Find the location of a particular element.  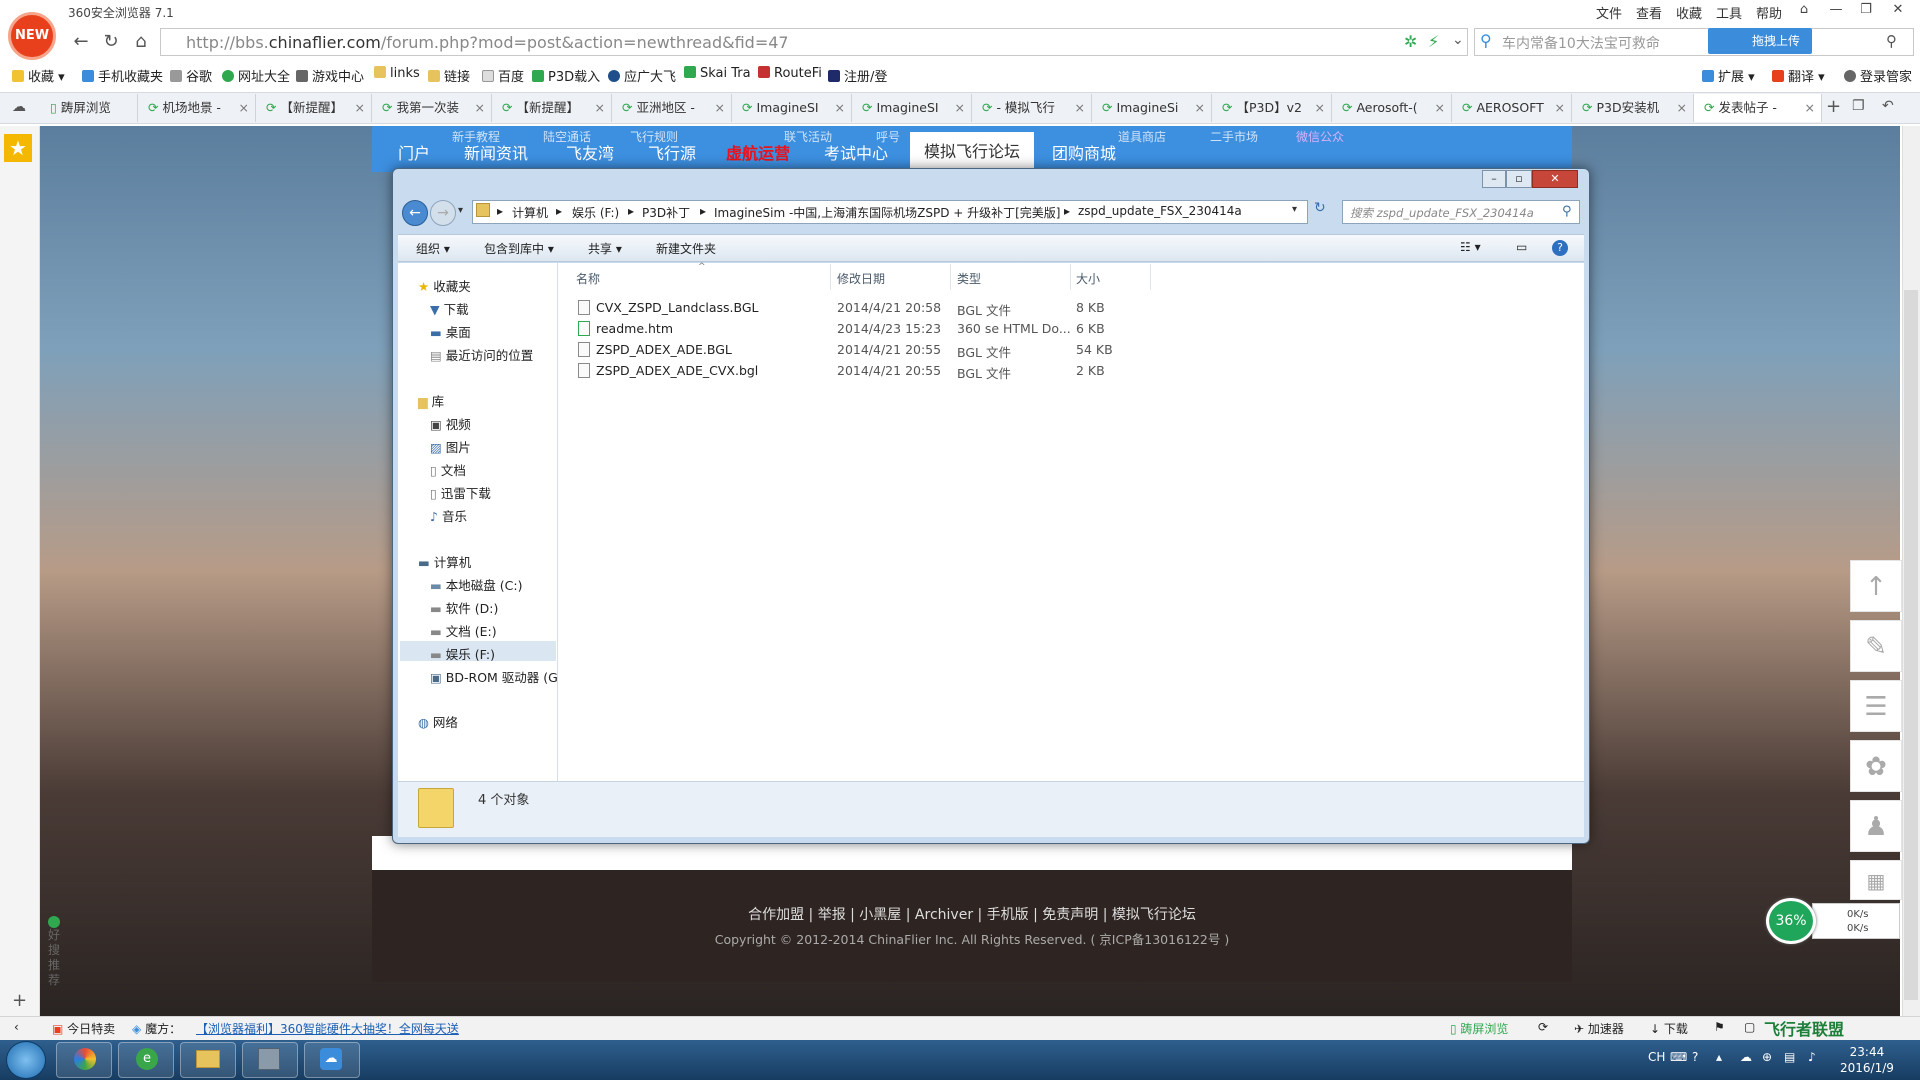

extensions-button: 扩展 ▾ is located at coordinates (1728, 75).